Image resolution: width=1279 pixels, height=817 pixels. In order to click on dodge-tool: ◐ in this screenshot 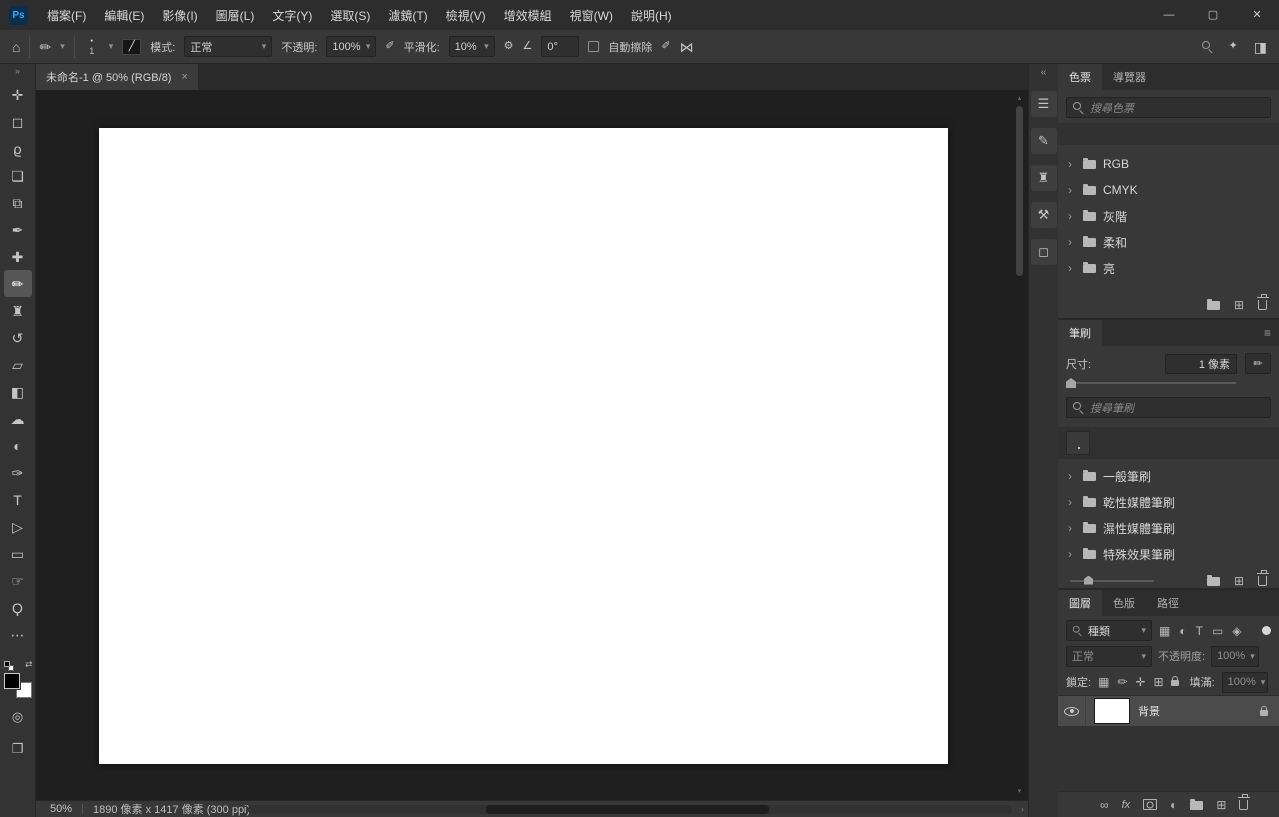, I will do `click(18, 445)`.